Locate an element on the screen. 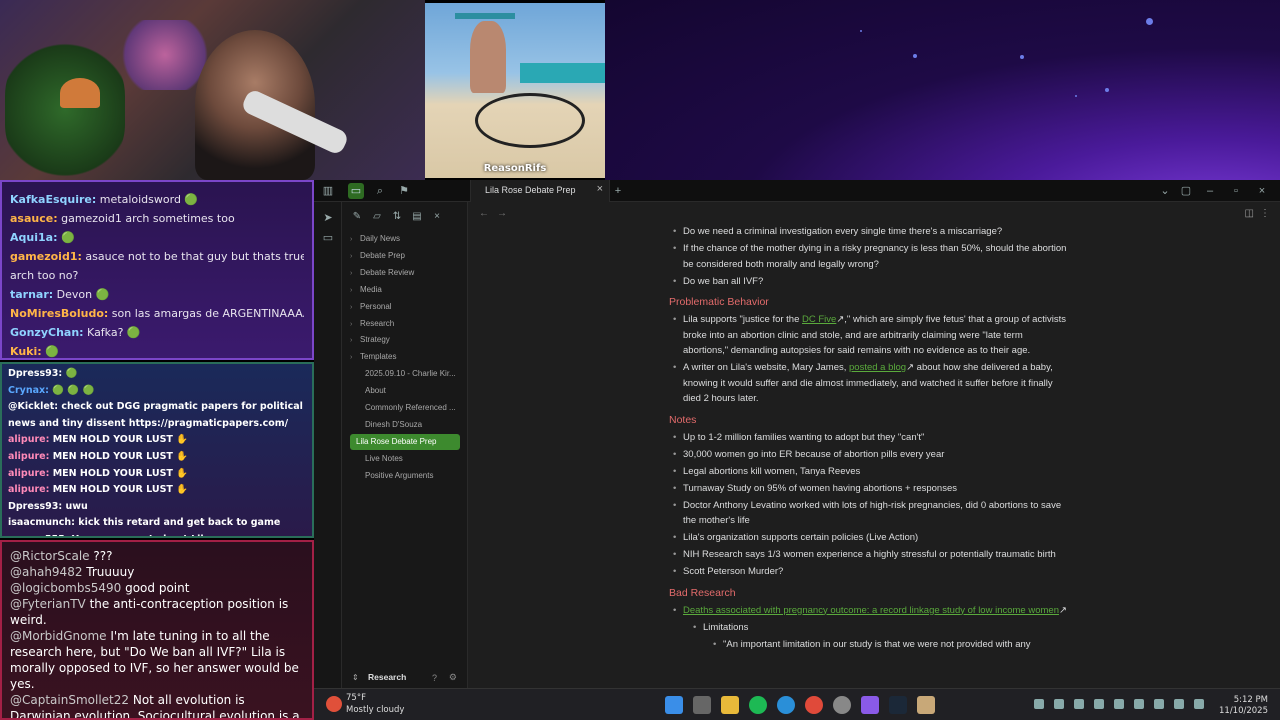 This screenshot has height=720, width=1280. collapse-icon: ▤ is located at coordinates (417, 217).